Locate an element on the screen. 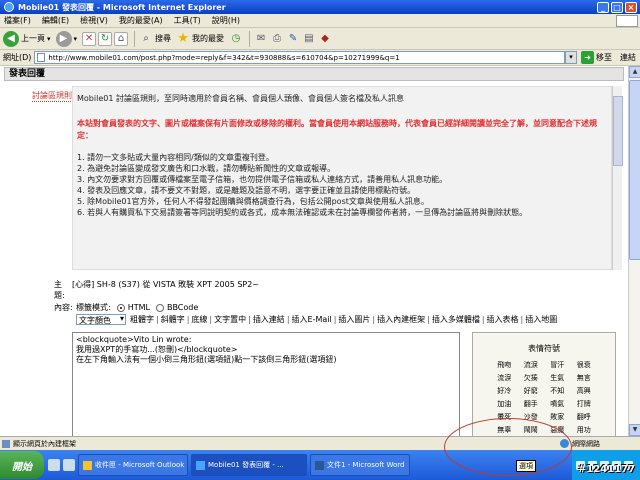 This screenshot has width=640, height=480. favorites-button: ★ 我的最愛 is located at coordinates (200, 38).